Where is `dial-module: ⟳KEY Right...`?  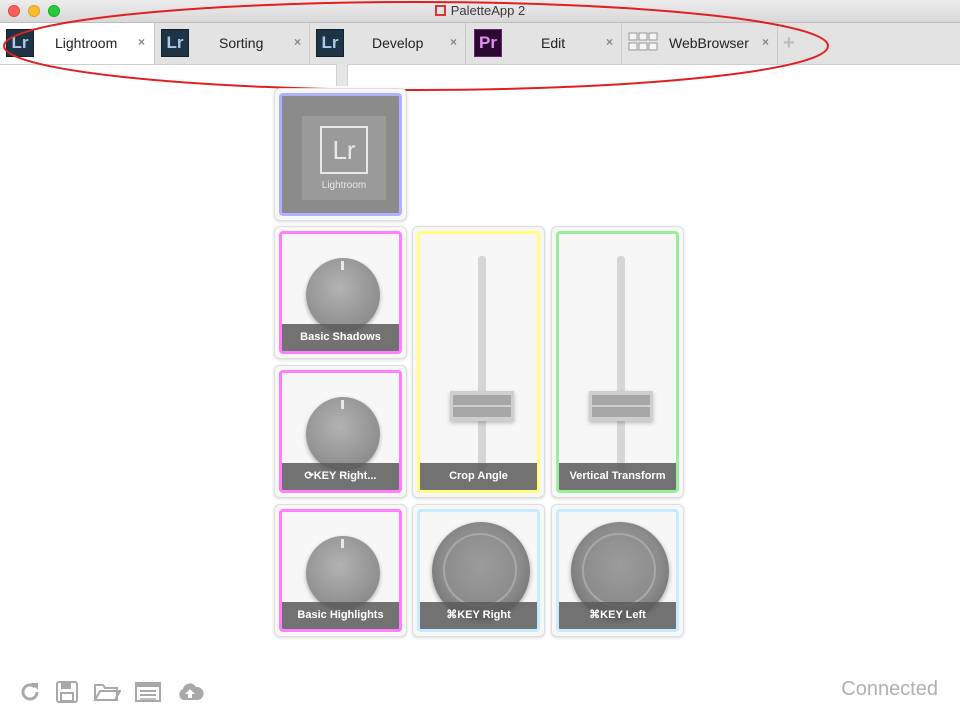
dial-module: ⟳KEY Right... is located at coordinates (340, 431).